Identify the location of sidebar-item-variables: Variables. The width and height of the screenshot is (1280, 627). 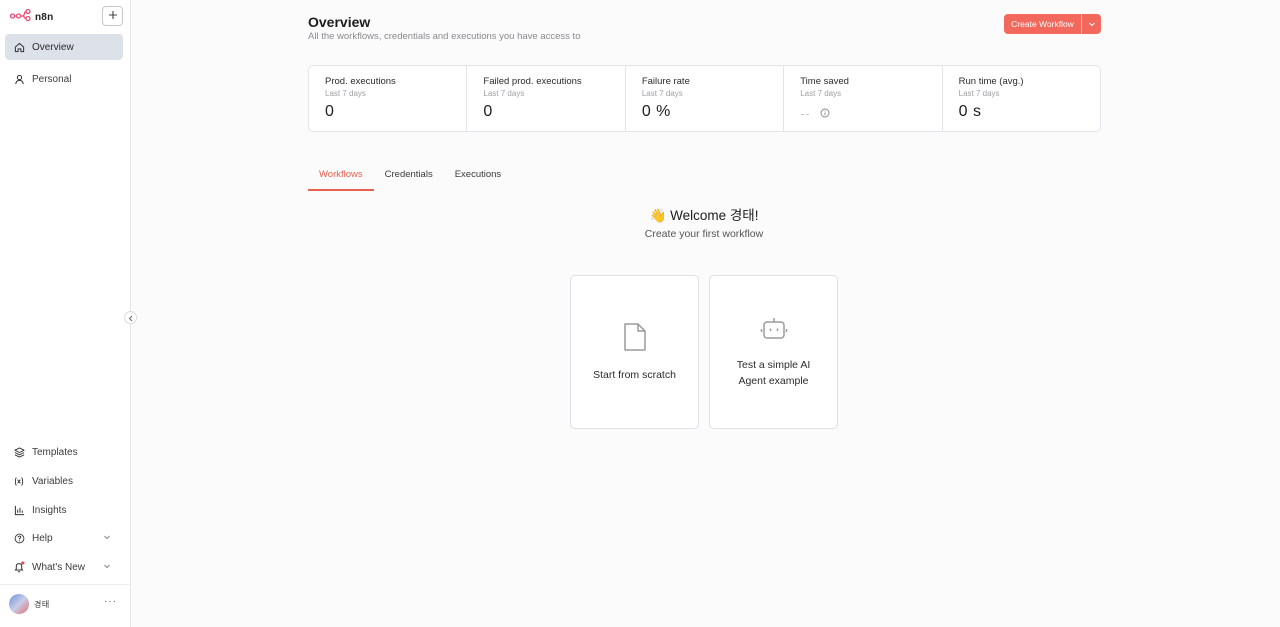
(64, 481).